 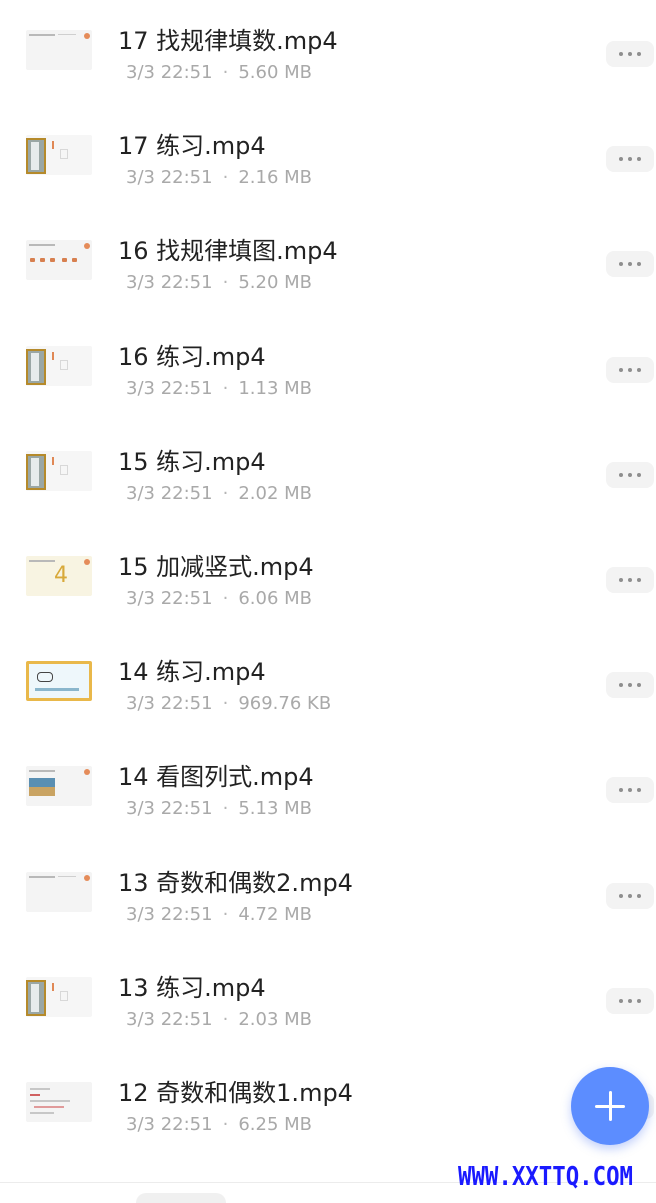 What do you see at coordinates (275, 178) in the screenshot?
I see `file-size: 2.16 MB` at bounding box center [275, 178].